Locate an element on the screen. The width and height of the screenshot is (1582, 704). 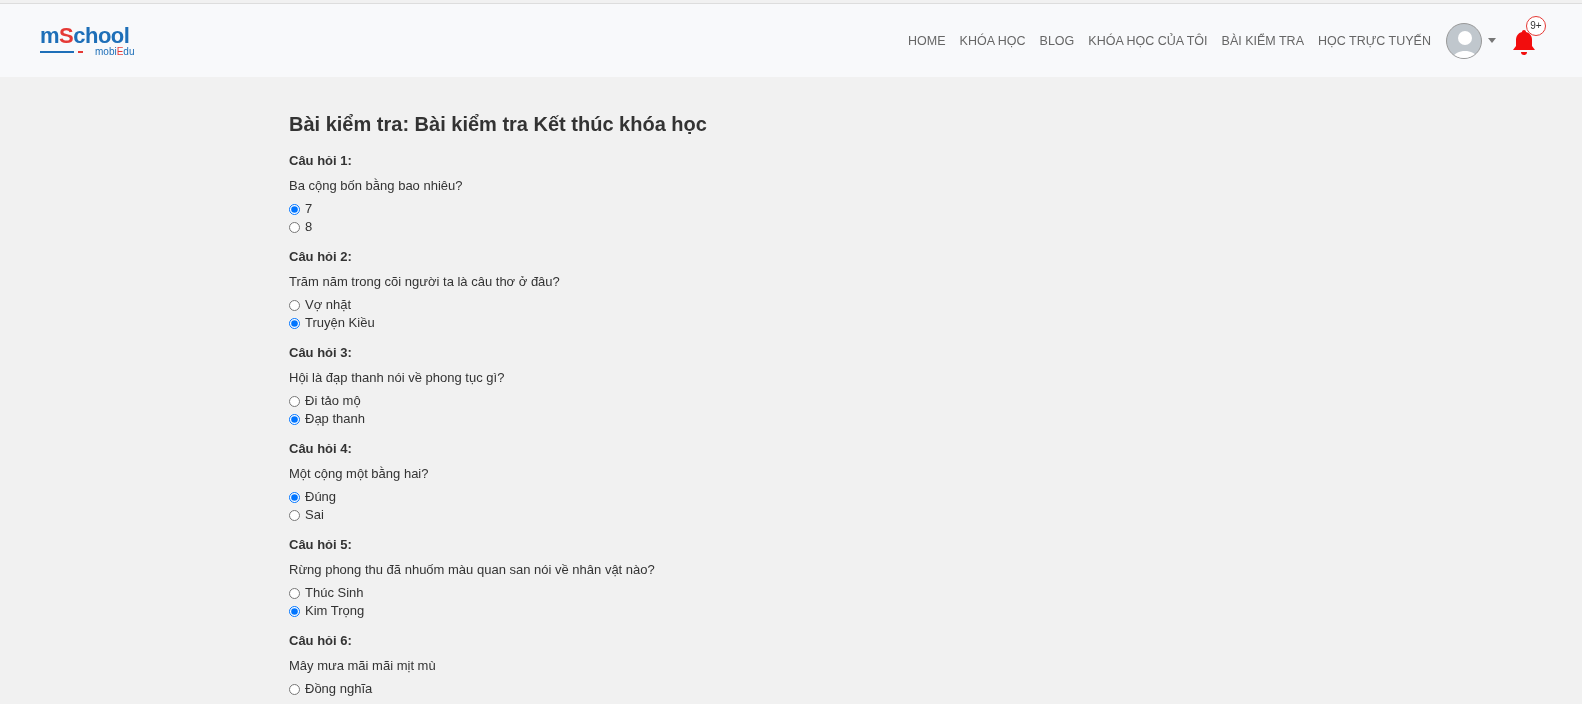
logo: mSchool mobiEdu is located at coordinates (87, 40).